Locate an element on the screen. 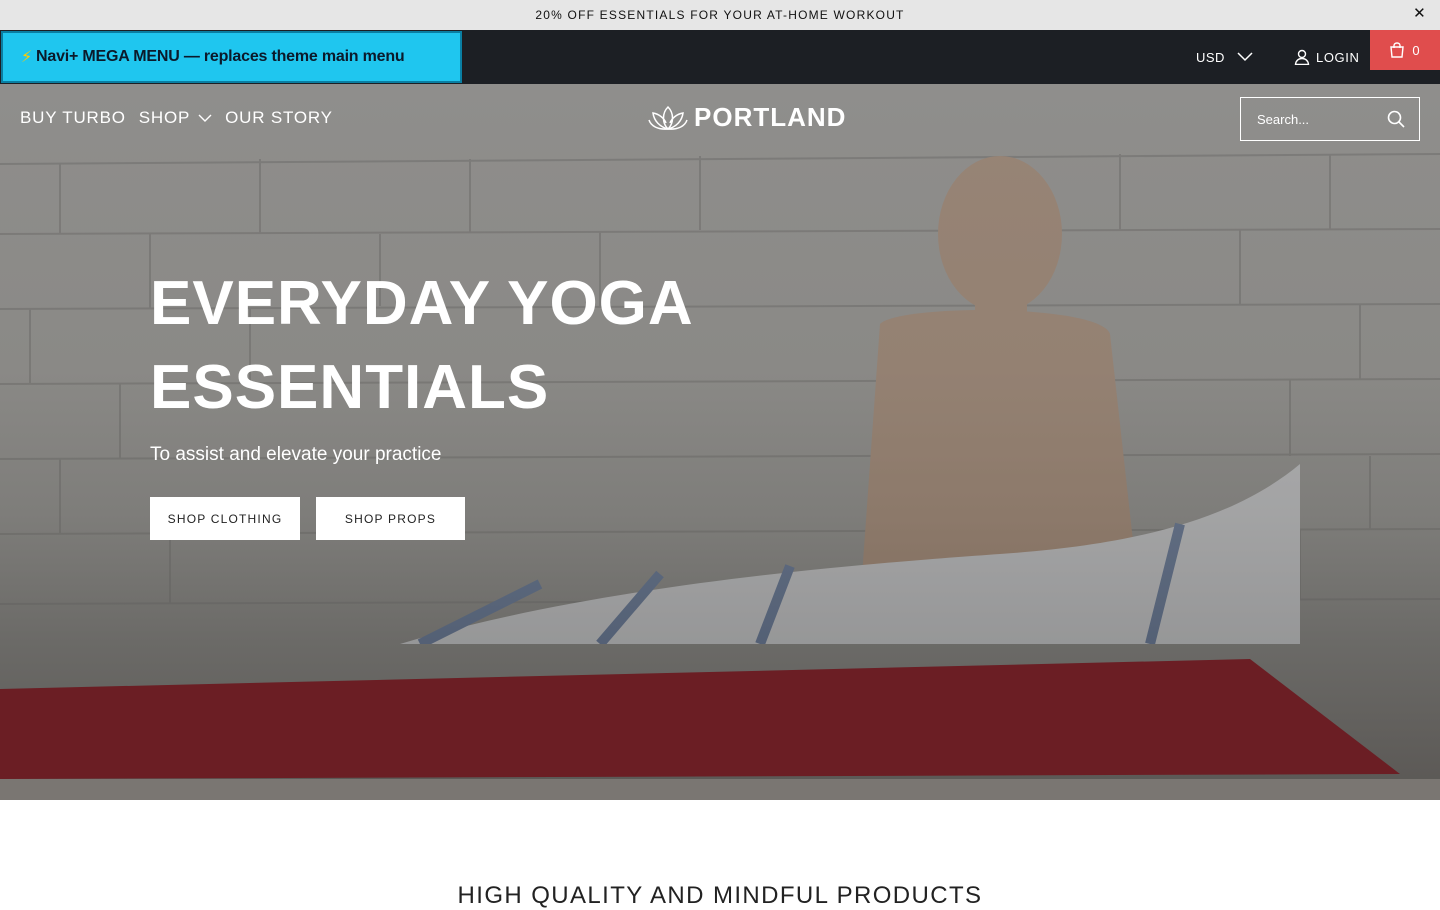  user-icon is located at coordinates (1302, 57).